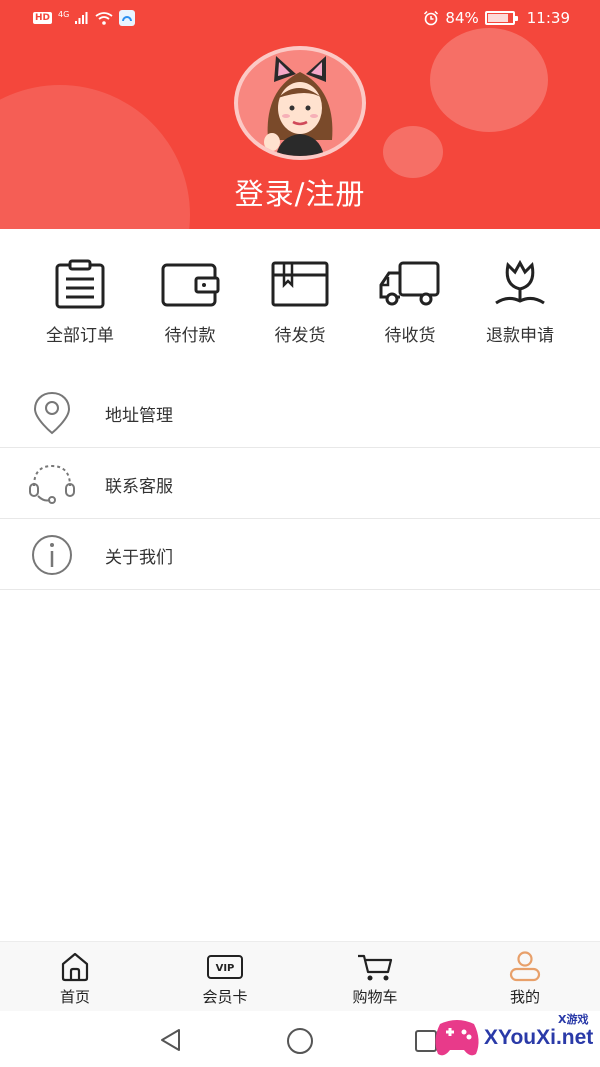 The height and width of the screenshot is (1067, 600). What do you see at coordinates (375, 997) in the screenshot?
I see `tab-label: 购物车` at bounding box center [375, 997].